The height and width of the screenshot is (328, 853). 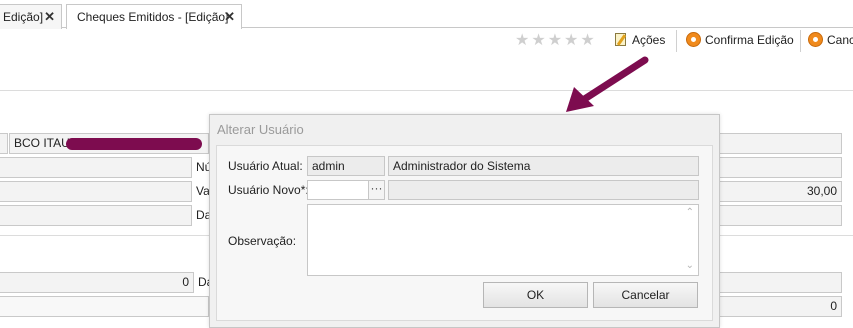 I want to click on annotation-arrow-shaft, so click(x=614, y=80).